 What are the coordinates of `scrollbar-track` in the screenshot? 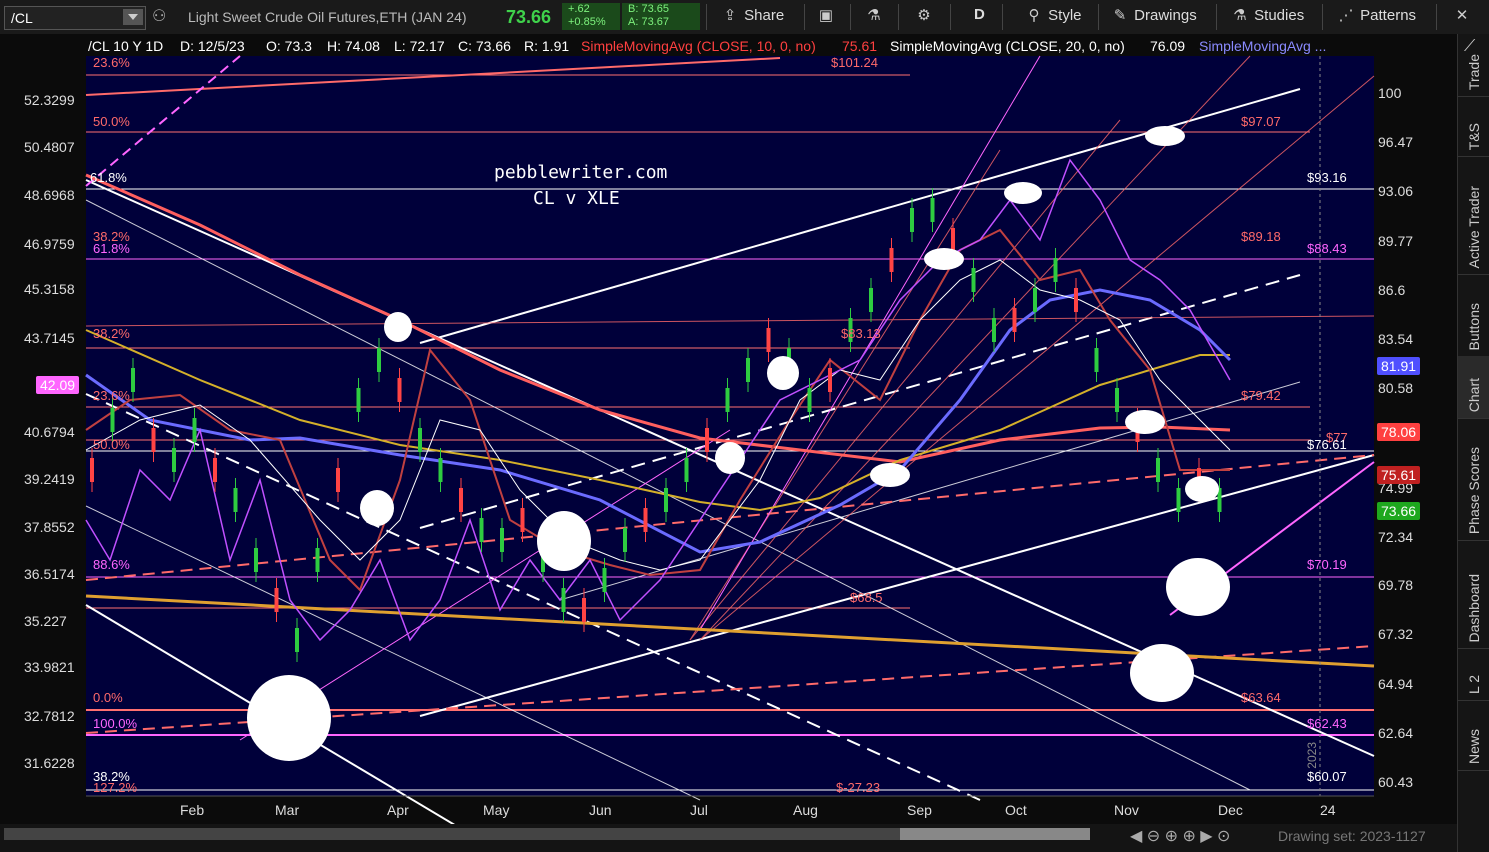 It's located at (455, 834).